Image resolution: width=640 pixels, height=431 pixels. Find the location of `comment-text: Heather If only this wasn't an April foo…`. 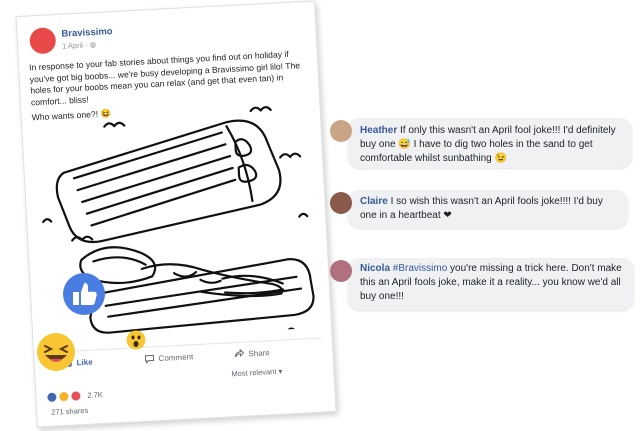

comment-text: Heather If only this wasn't an April foo… is located at coordinates (492, 145).